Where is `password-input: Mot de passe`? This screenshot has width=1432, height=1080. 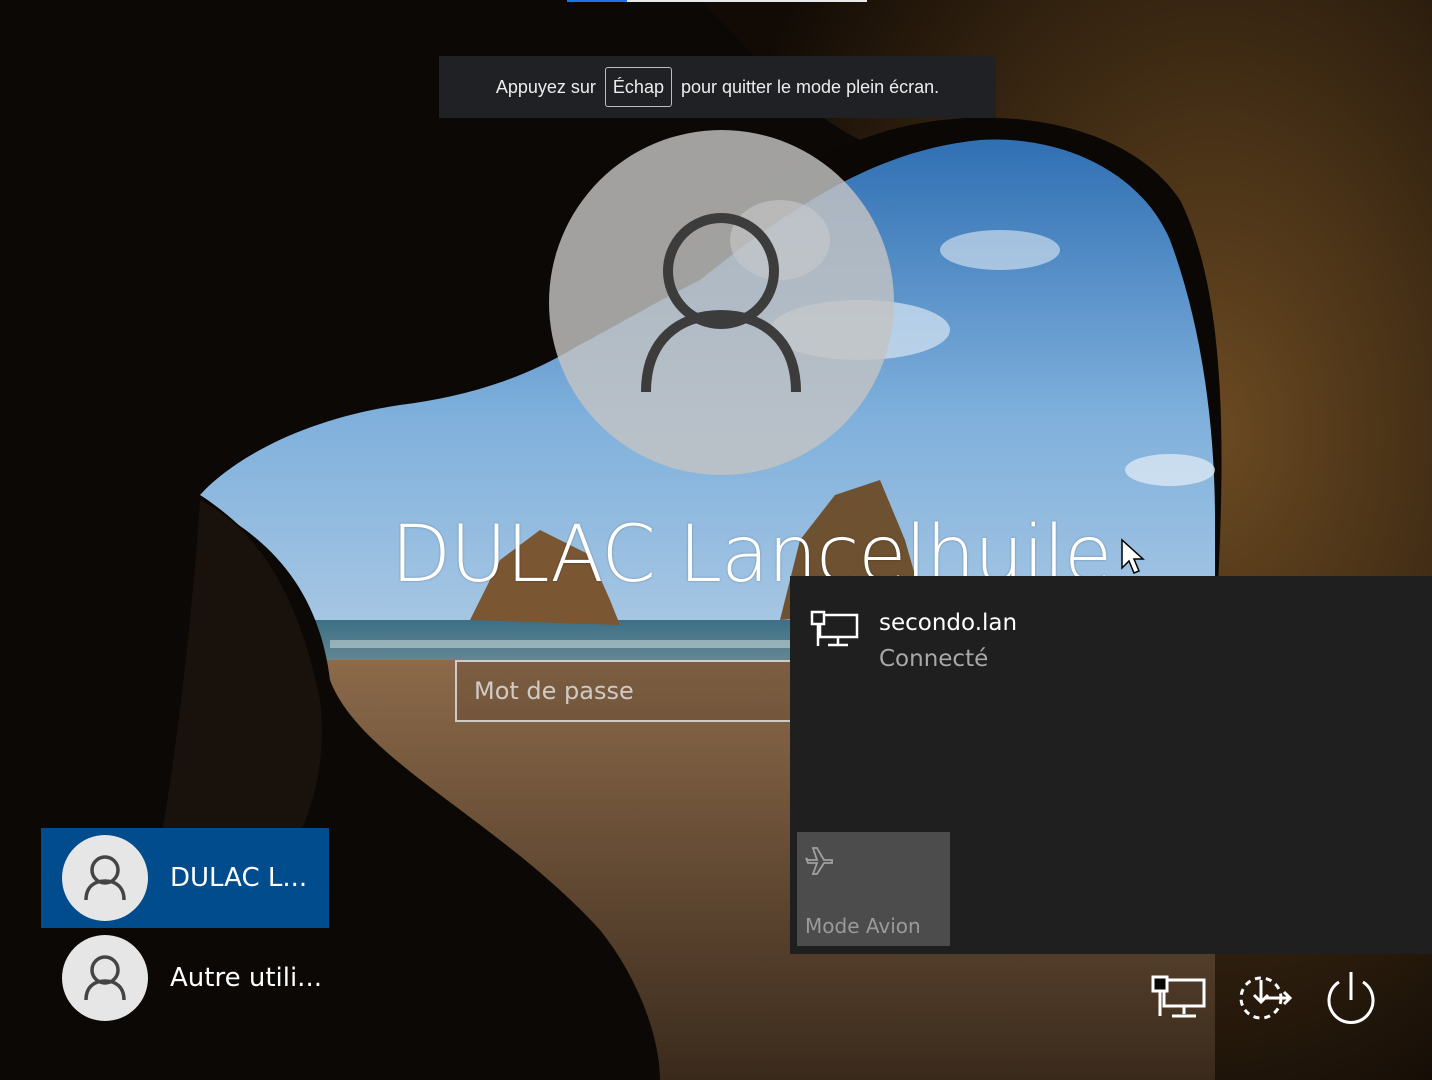
password-input: Mot de passe is located at coordinates (635, 691).